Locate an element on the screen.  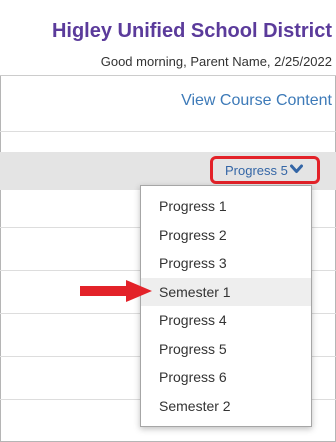
header-divider is located at coordinates (168, 75).